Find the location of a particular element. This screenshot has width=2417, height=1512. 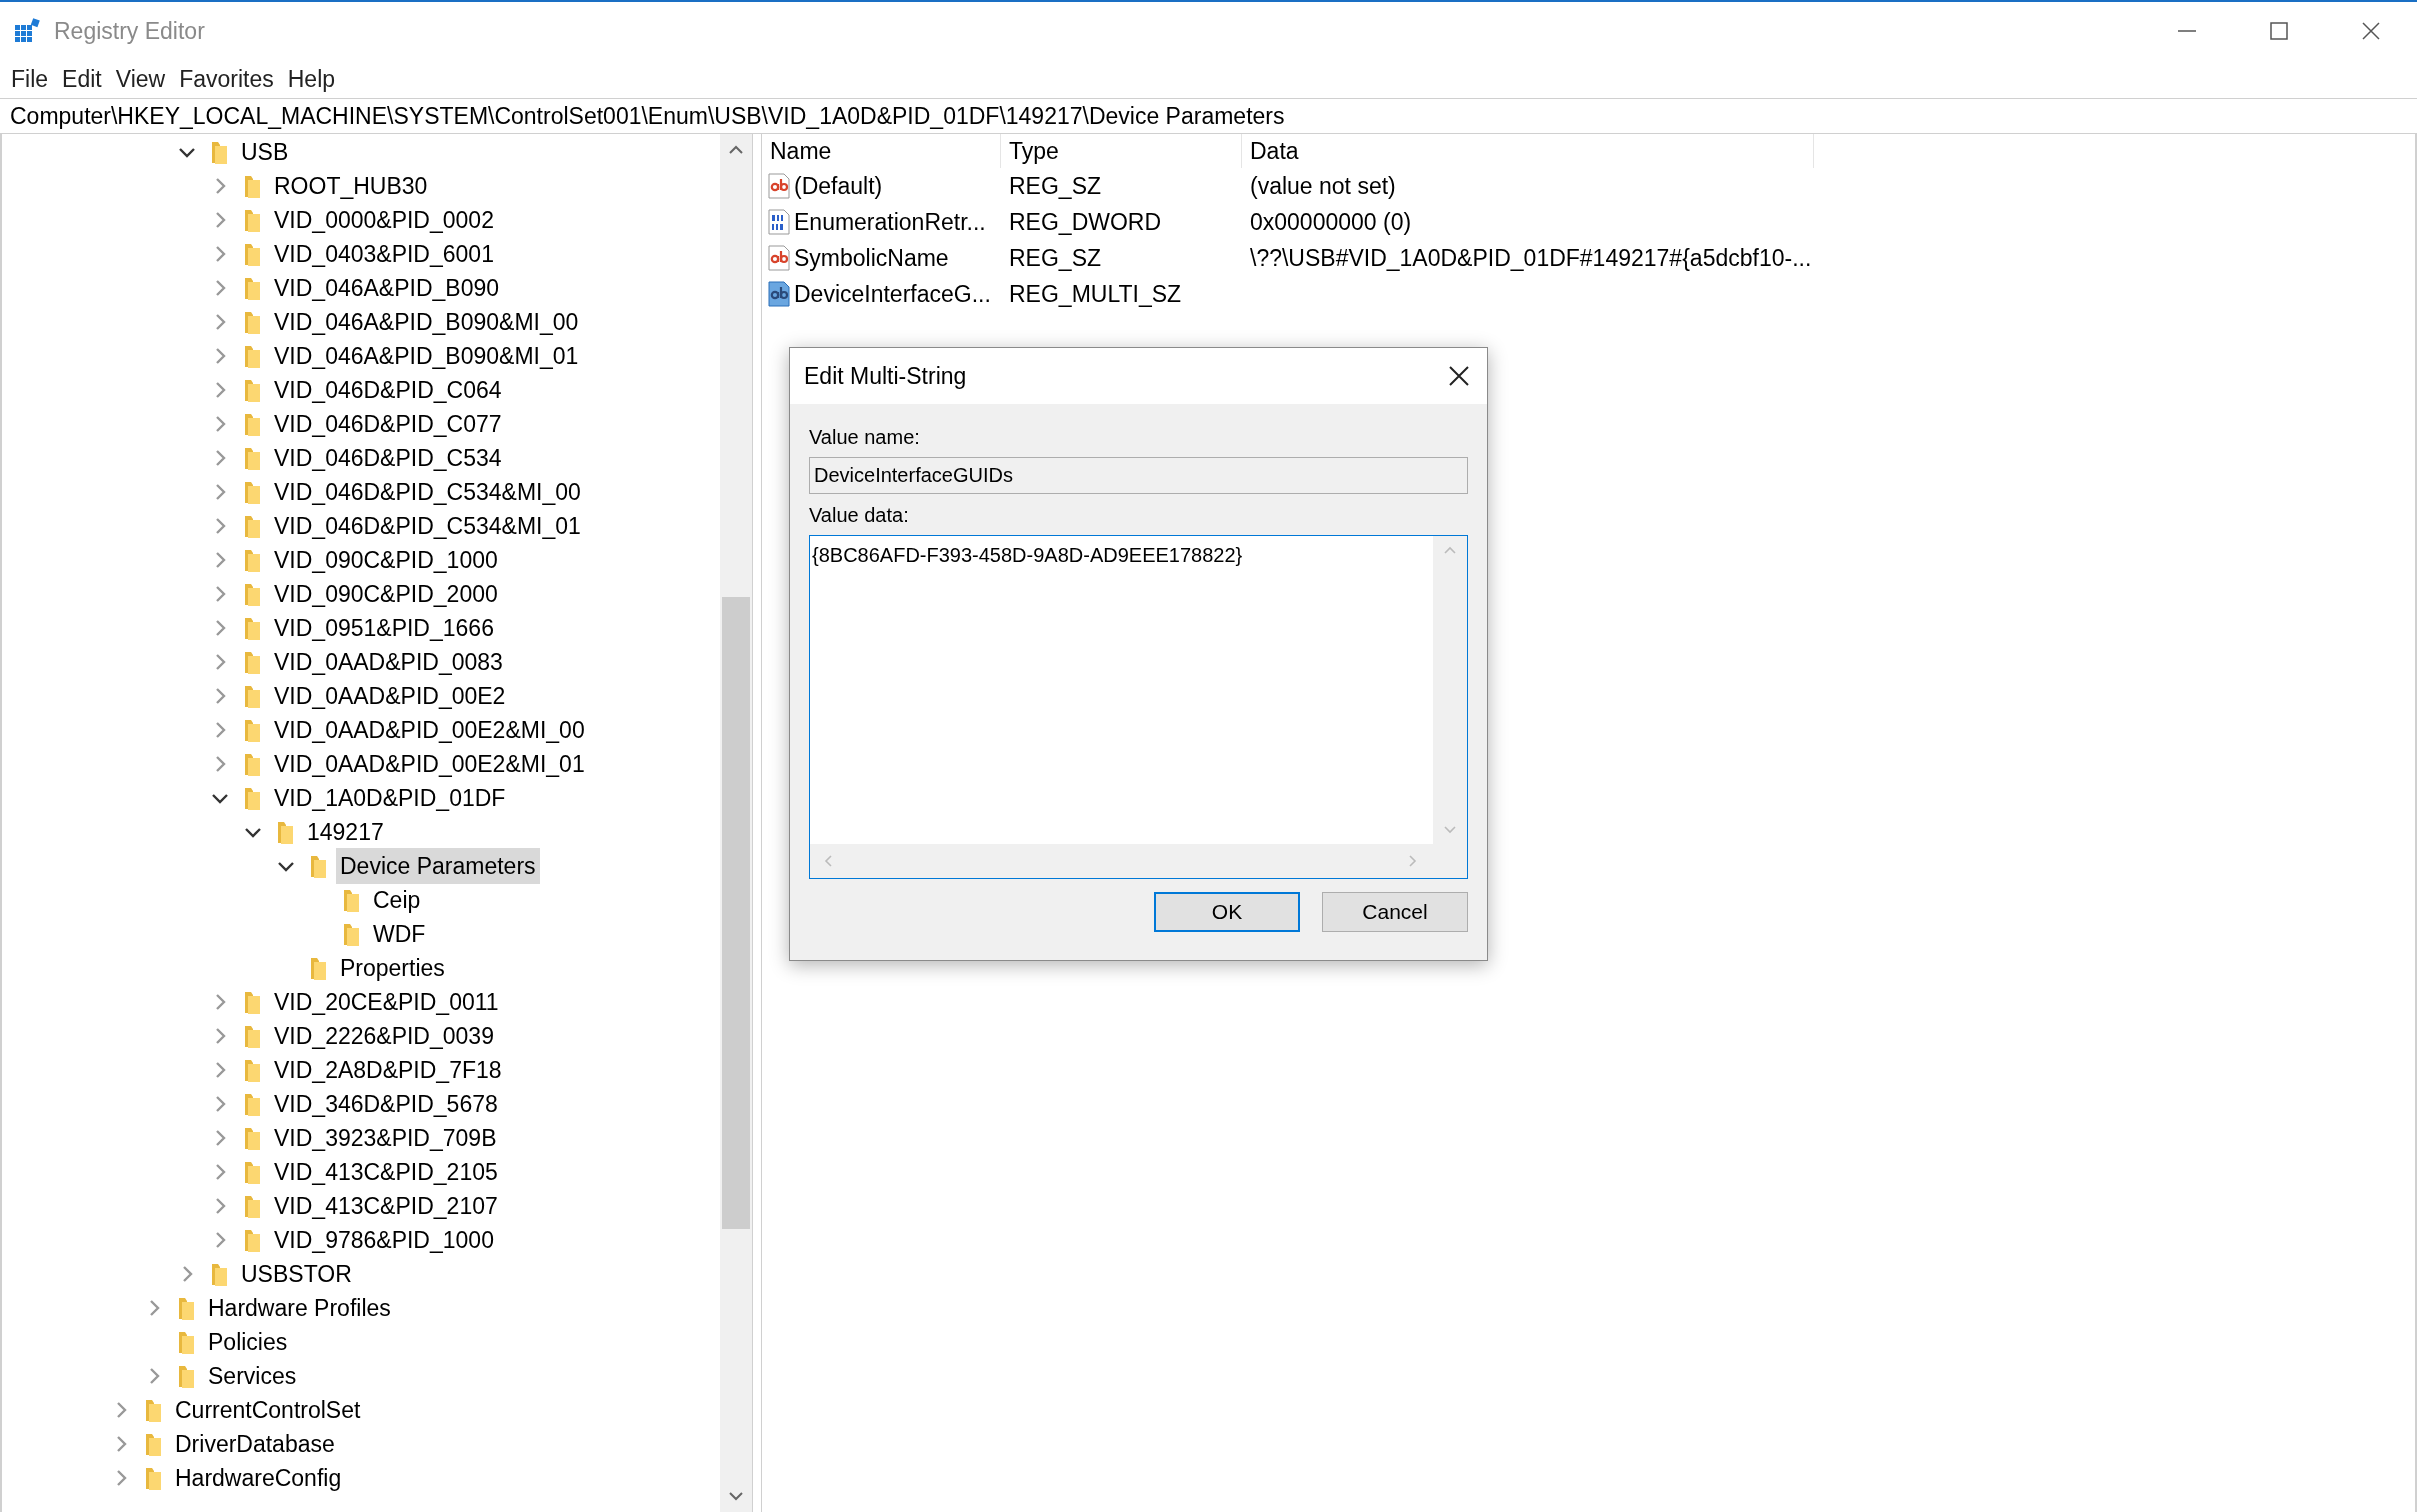

value-name-field: DeviceInterfaceGUIDs is located at coordinates (1138, 475).